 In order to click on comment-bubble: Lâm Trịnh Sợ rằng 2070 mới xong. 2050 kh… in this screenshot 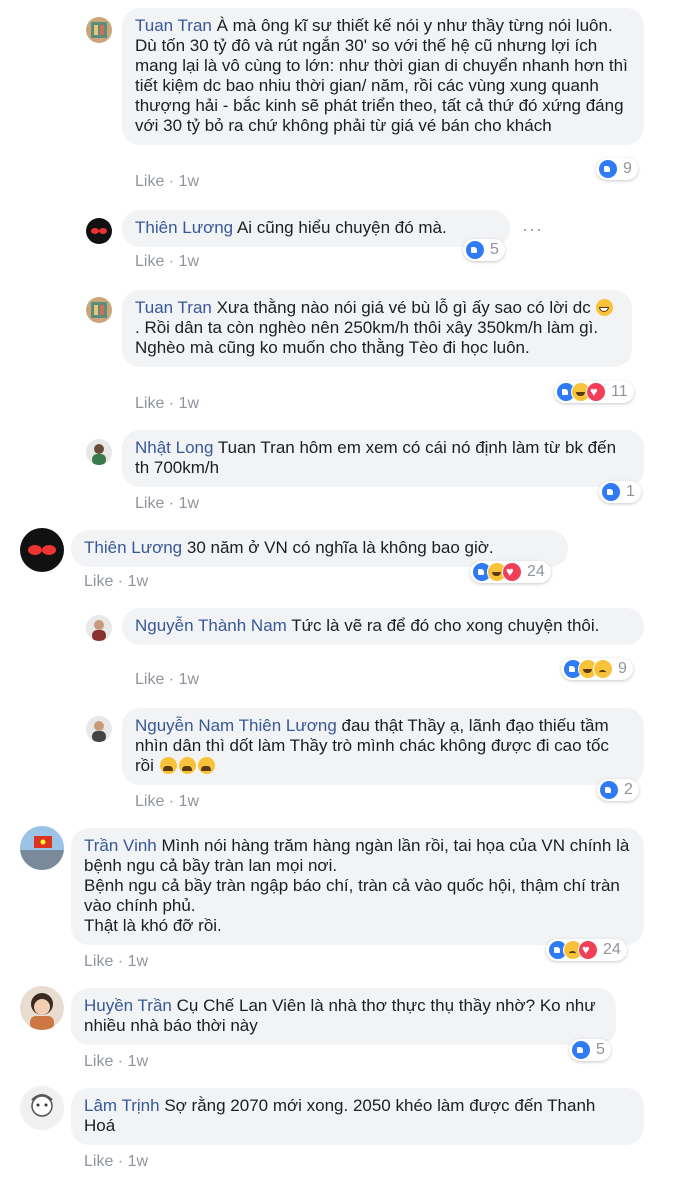, I will do `click(357, 1116)`.